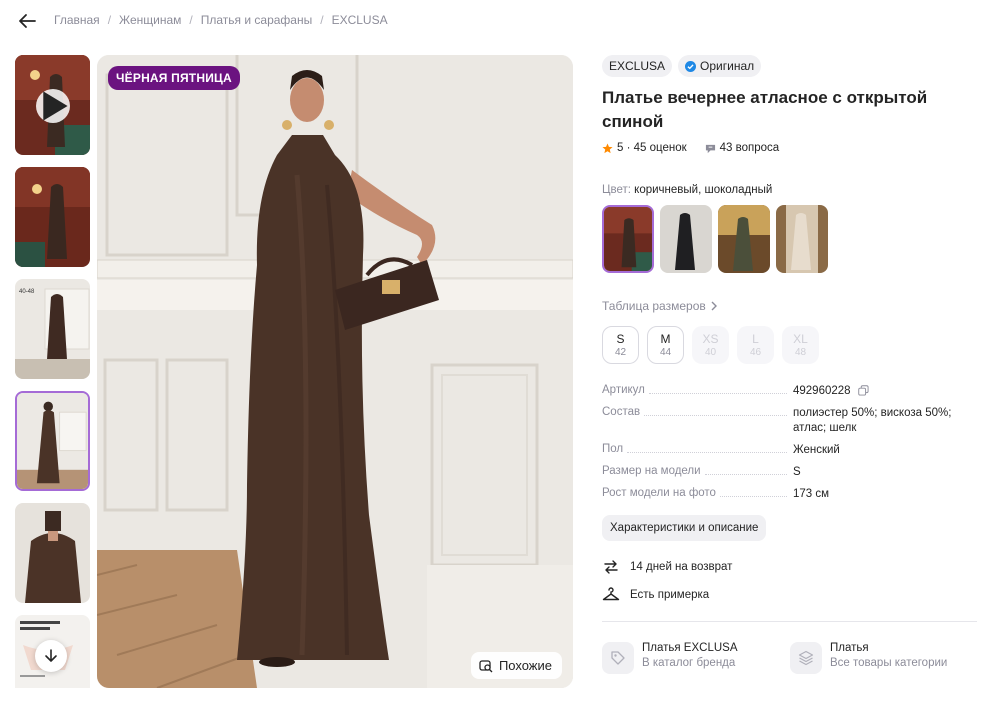 This screenshot has height=711, width=991. I want to click on perk-text: 14 дней на возврат, so click(681, 567).